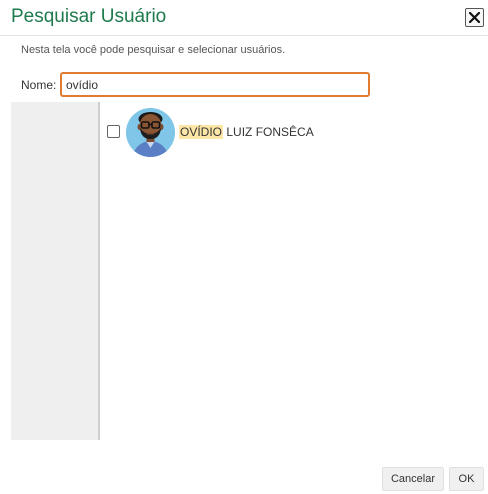 The width and height of the screenshot is (488, 494). I want to click on select-user-checkbox, so click(113, 131).